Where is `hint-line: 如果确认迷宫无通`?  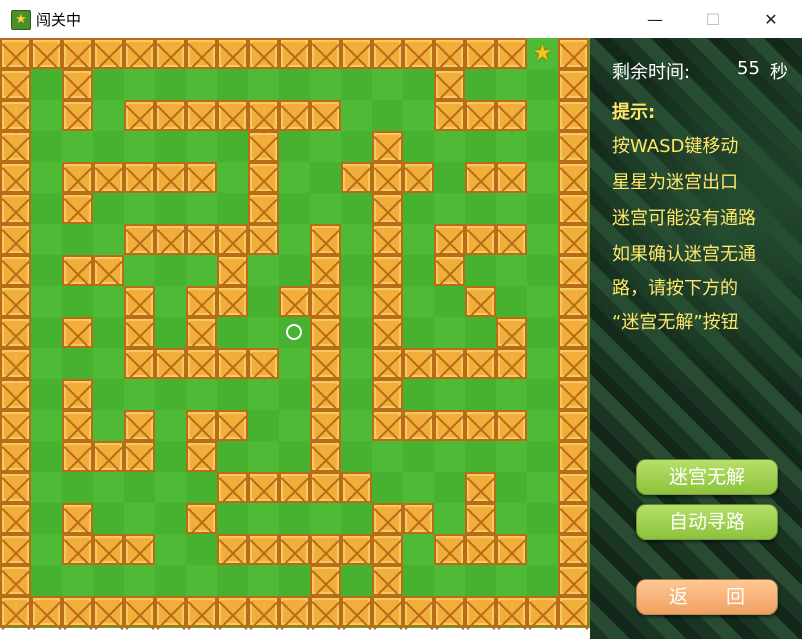 hint-line: 如果确认迷宫无通 is located at coordinates (684, 254).